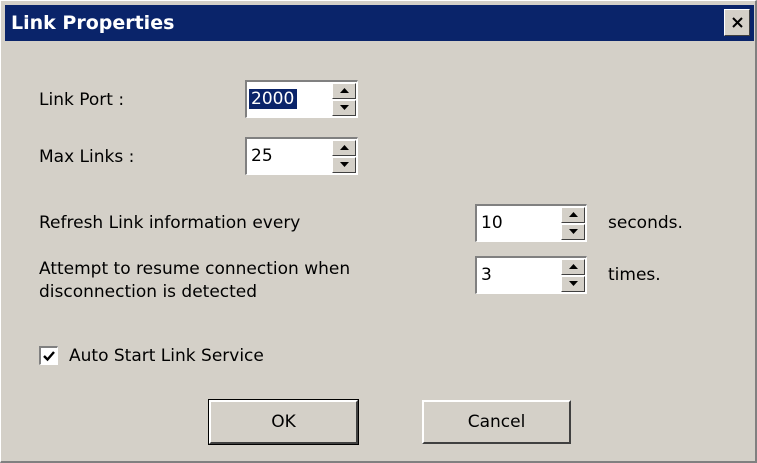 This screenshot has width=757, height=463. Describe the element at coordinates (645, 223) in the screenshot. I see `refresh-unit-label: seconds.` at that location.